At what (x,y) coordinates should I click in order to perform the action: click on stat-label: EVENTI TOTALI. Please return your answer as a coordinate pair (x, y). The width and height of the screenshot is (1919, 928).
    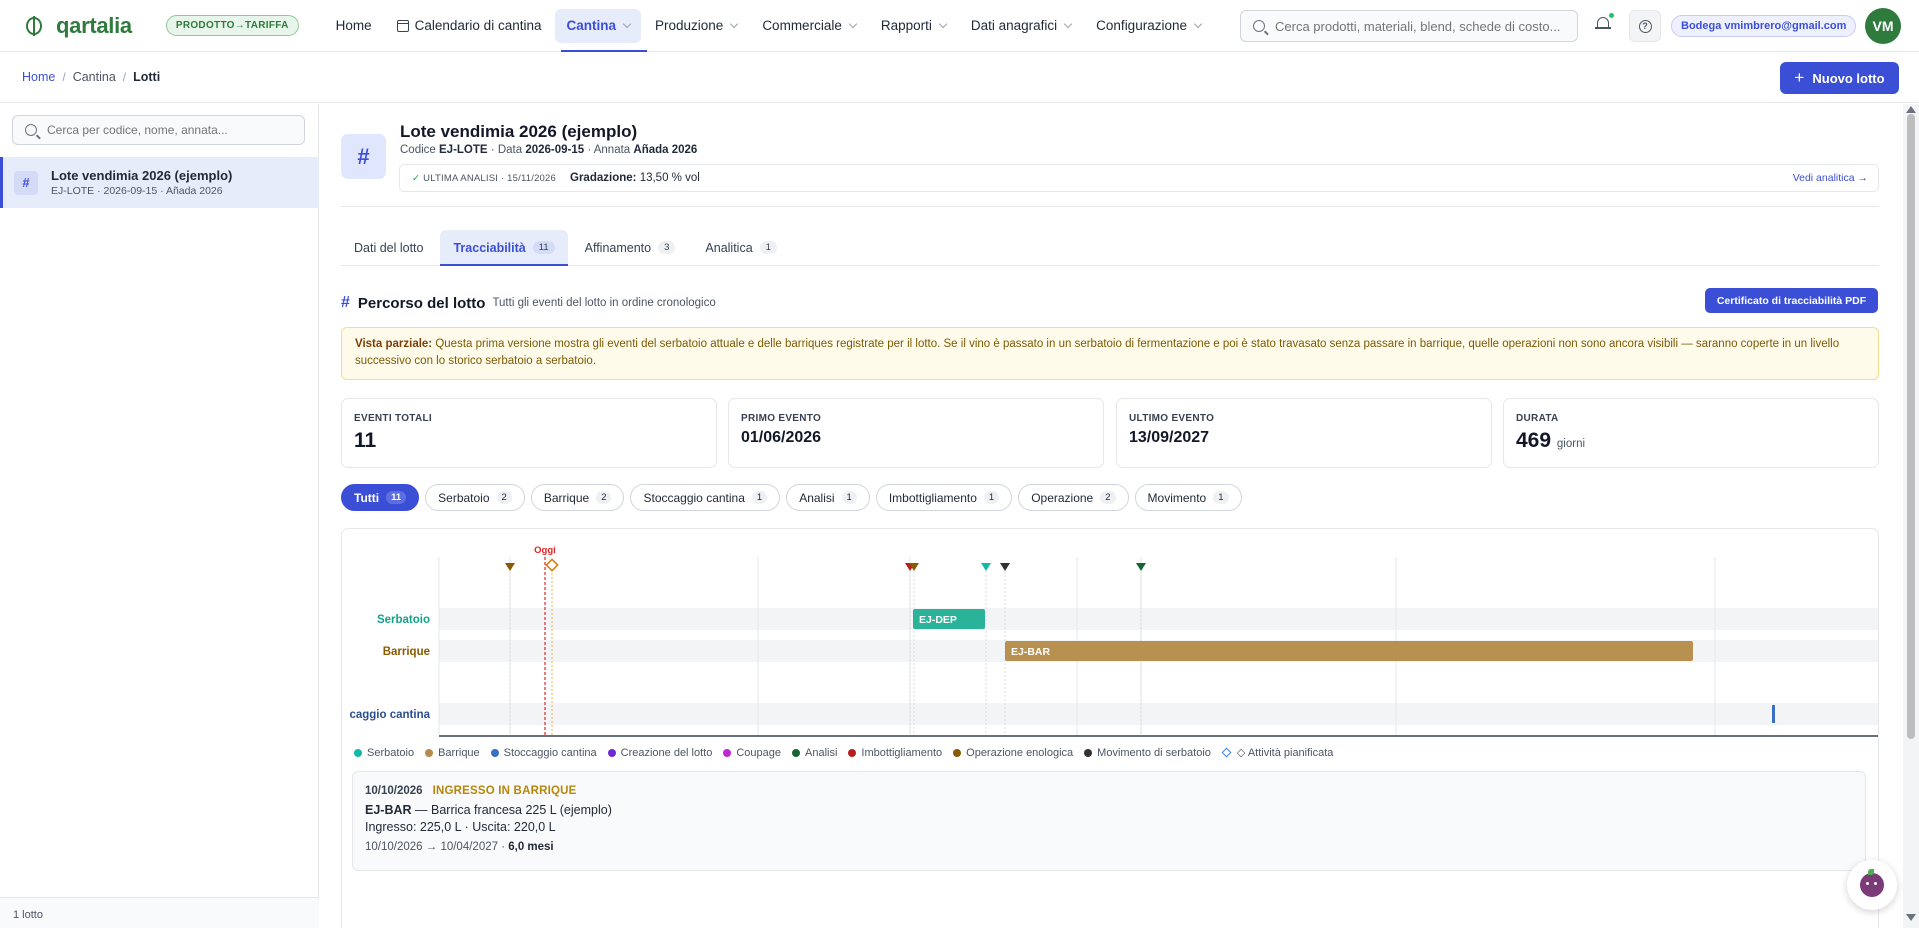
    Looking at the image, I should click on (393, 418).